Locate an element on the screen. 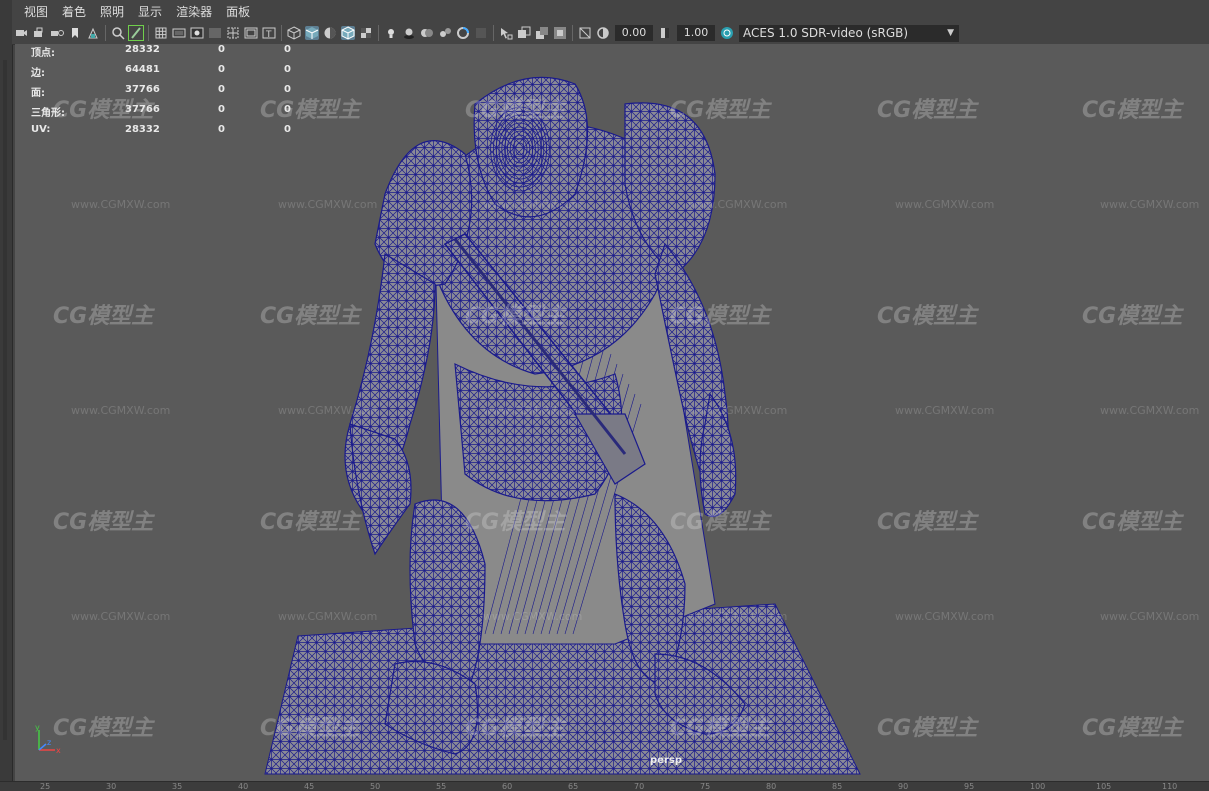 This screenshot has width=1209, height=791. camera-lock-icon is located at coordinates (39, 33).